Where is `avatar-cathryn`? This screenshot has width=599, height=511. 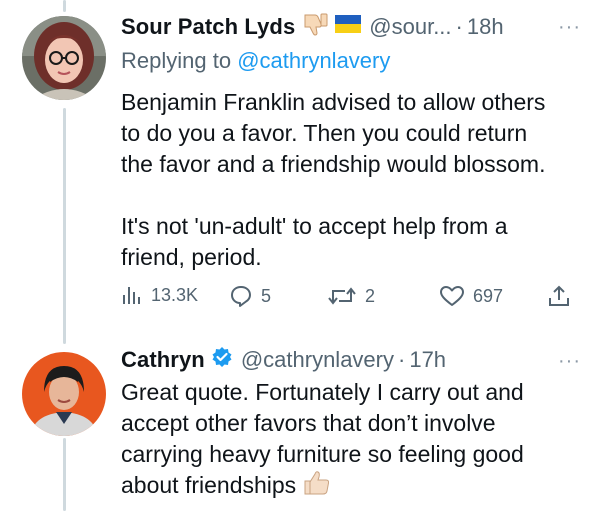
avatar-cathryn is located at coordinates (64, 394).